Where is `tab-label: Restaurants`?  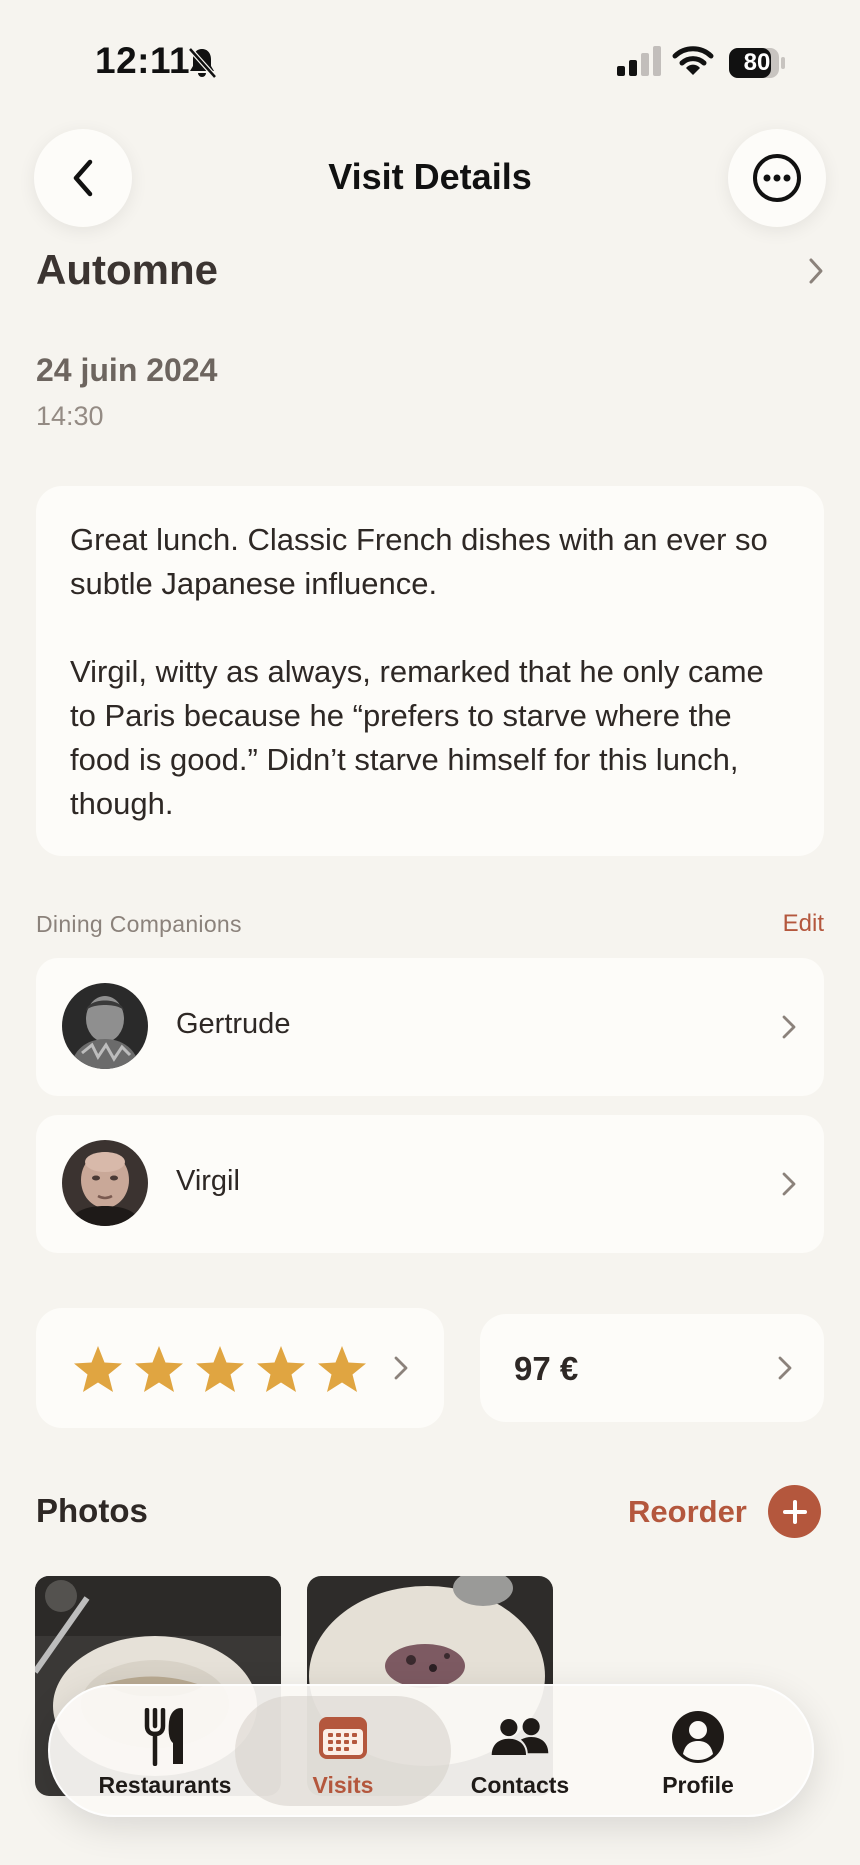
tab-label: Restaurants is located at coordinates (165, 1785).